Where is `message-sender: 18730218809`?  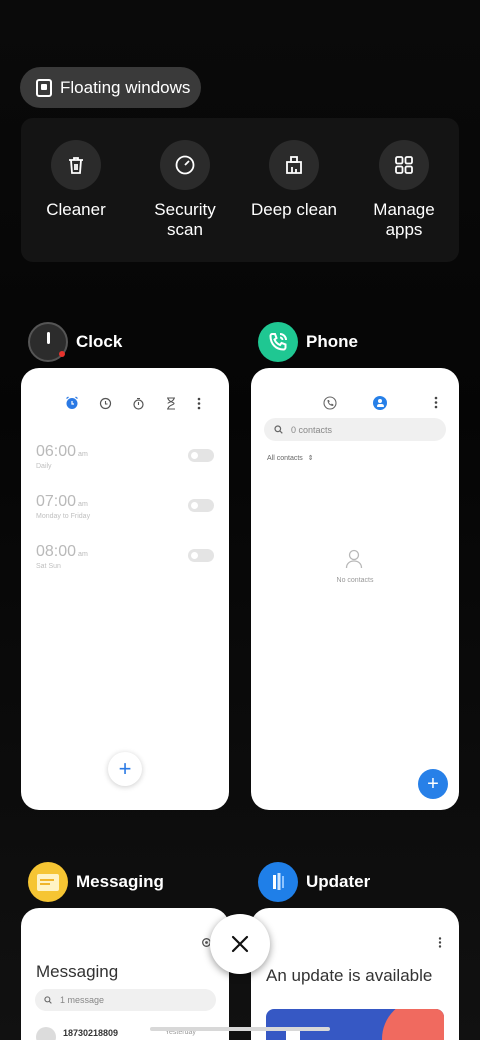 message-sender: 18730218809 is located at coordinates (91, 1033).